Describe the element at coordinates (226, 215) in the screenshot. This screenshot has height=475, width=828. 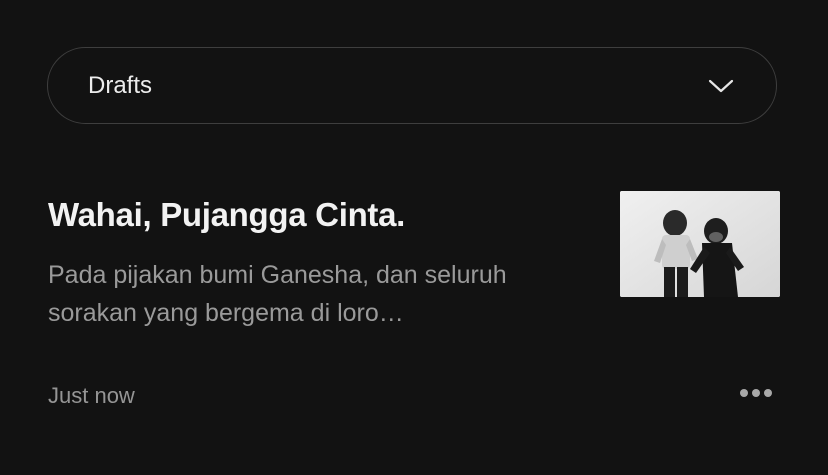
I see `post-title: Wahai, Pujangga Cinta.` at that location.